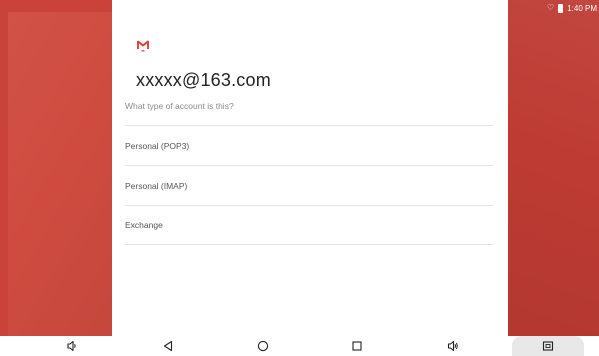 This screenshot has height=356, width=599. I want to click on gmail-logo-icon, so click(143, 46).